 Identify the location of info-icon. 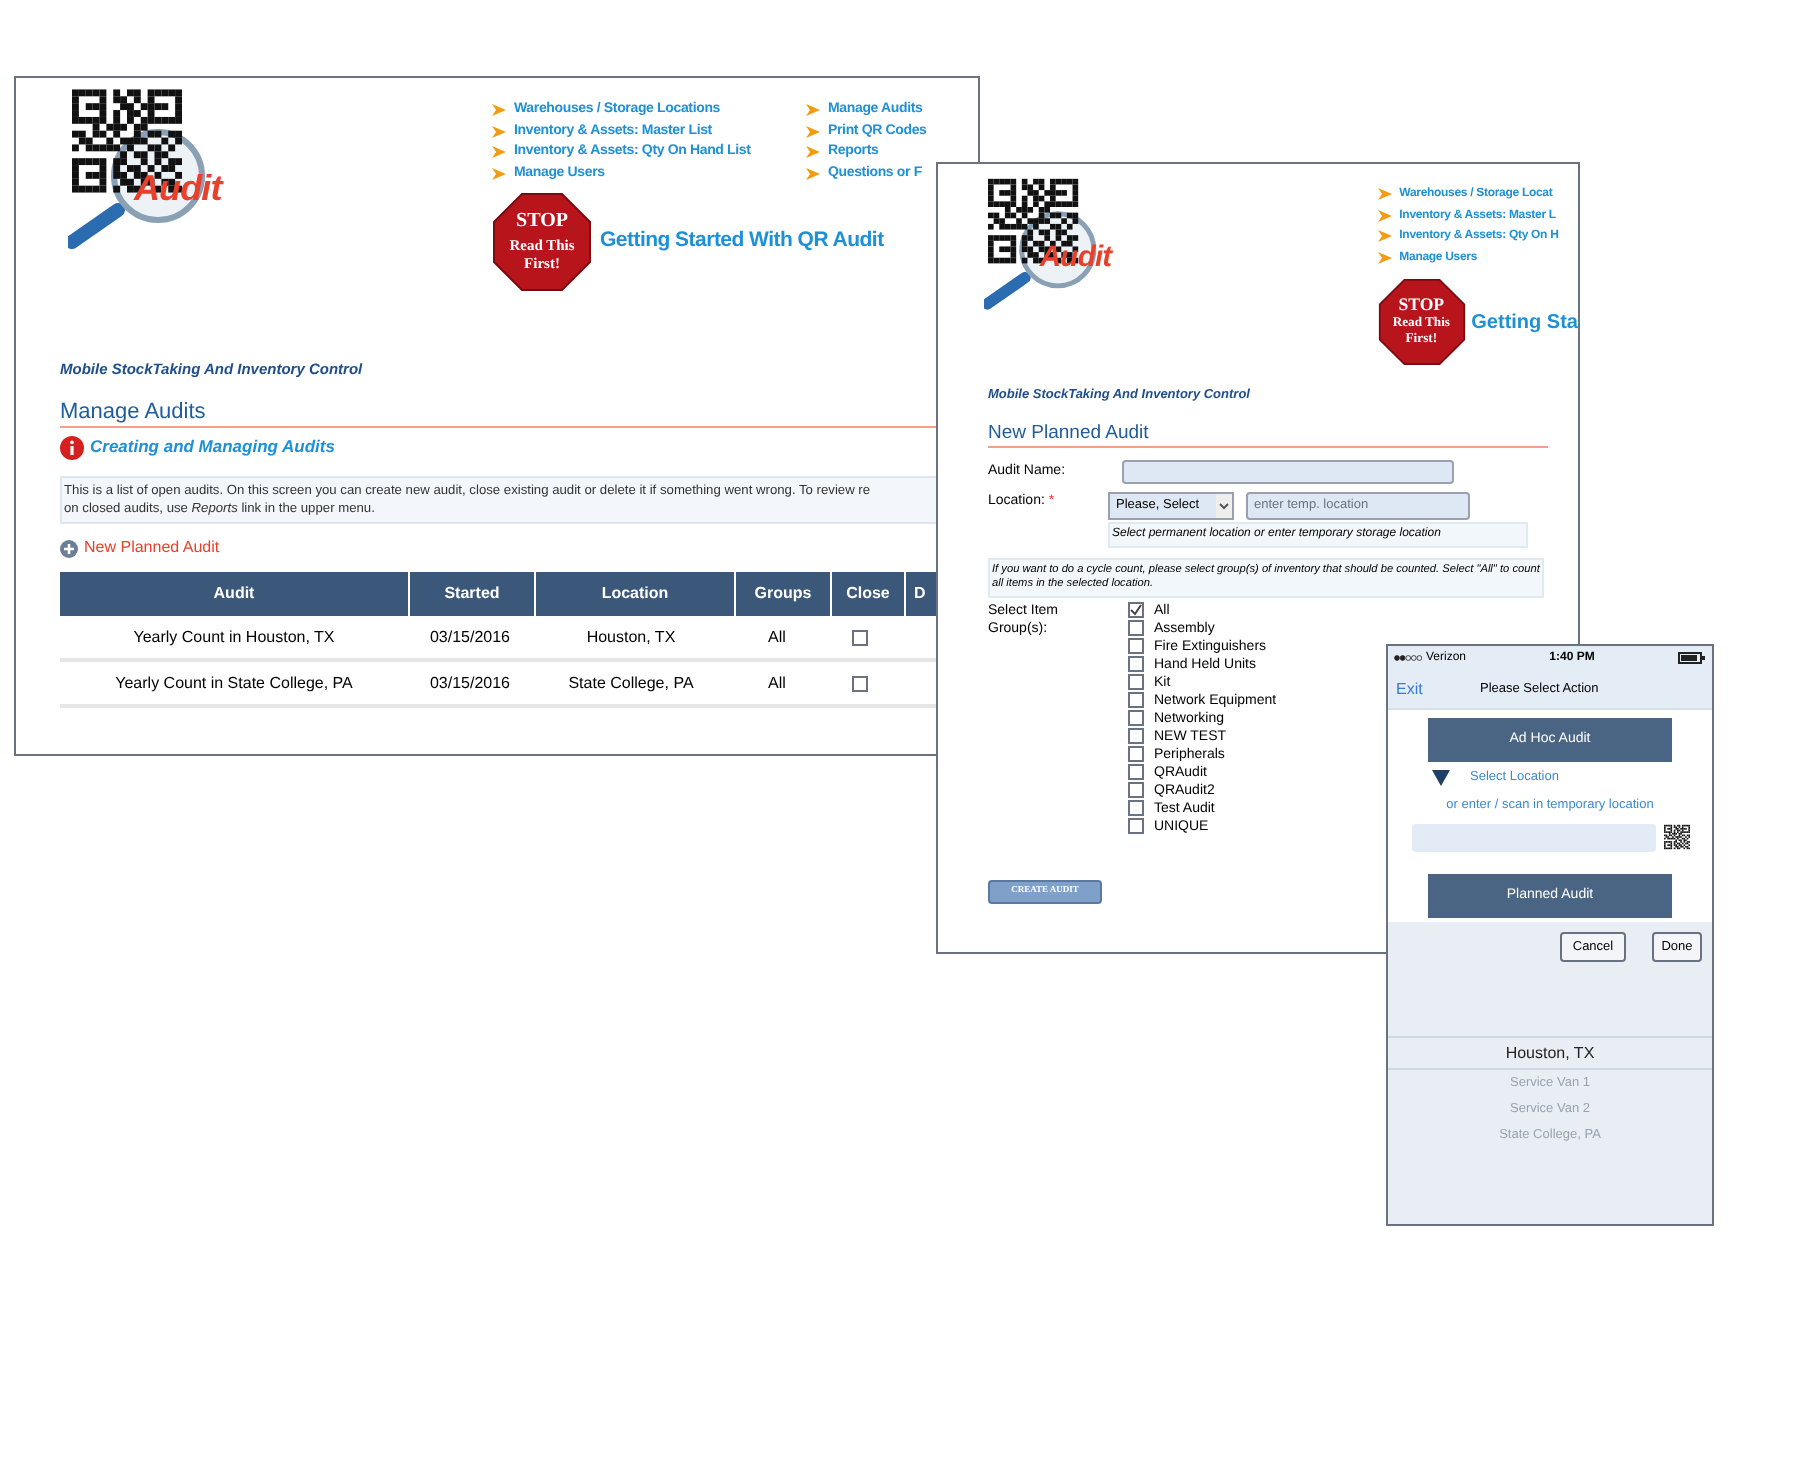
(72, 447).